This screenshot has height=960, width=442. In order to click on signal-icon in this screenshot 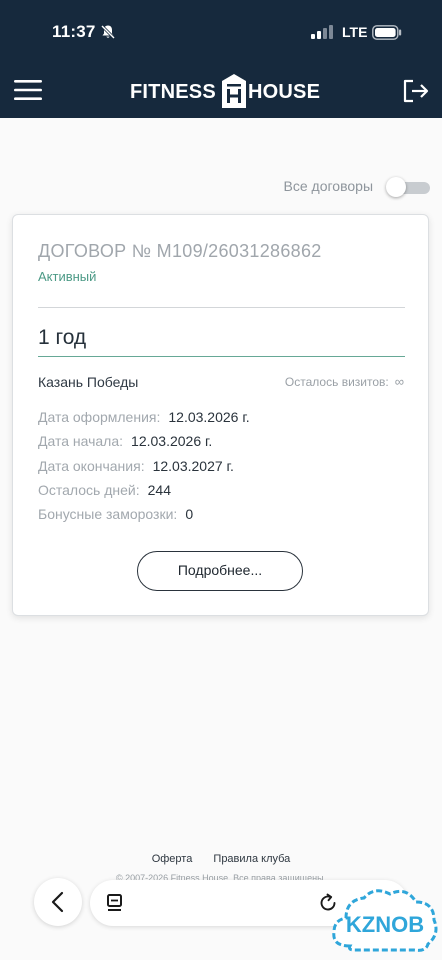, I will do `click(322, 32)`.